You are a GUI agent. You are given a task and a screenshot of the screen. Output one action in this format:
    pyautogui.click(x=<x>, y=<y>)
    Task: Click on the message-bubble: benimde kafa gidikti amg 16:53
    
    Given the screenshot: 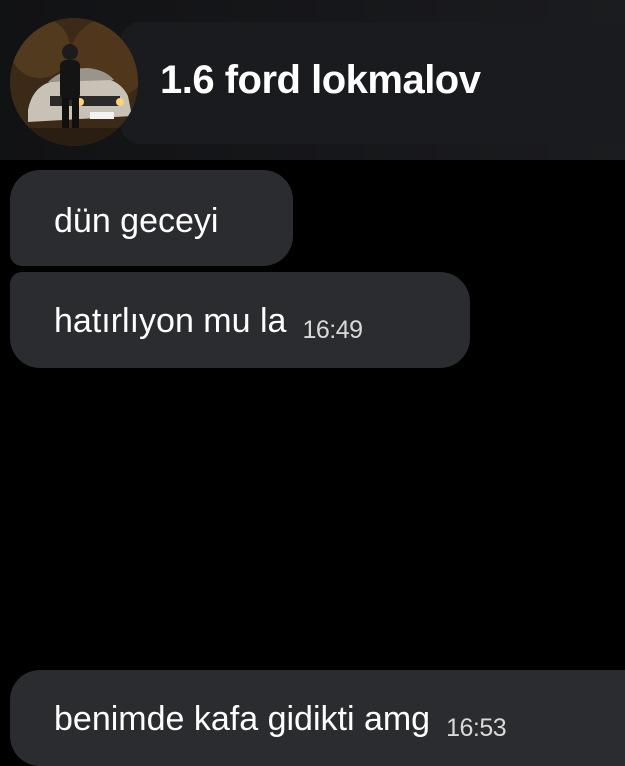 What is the action you would take?
    pyautogui.click(x=317, y=718)
    